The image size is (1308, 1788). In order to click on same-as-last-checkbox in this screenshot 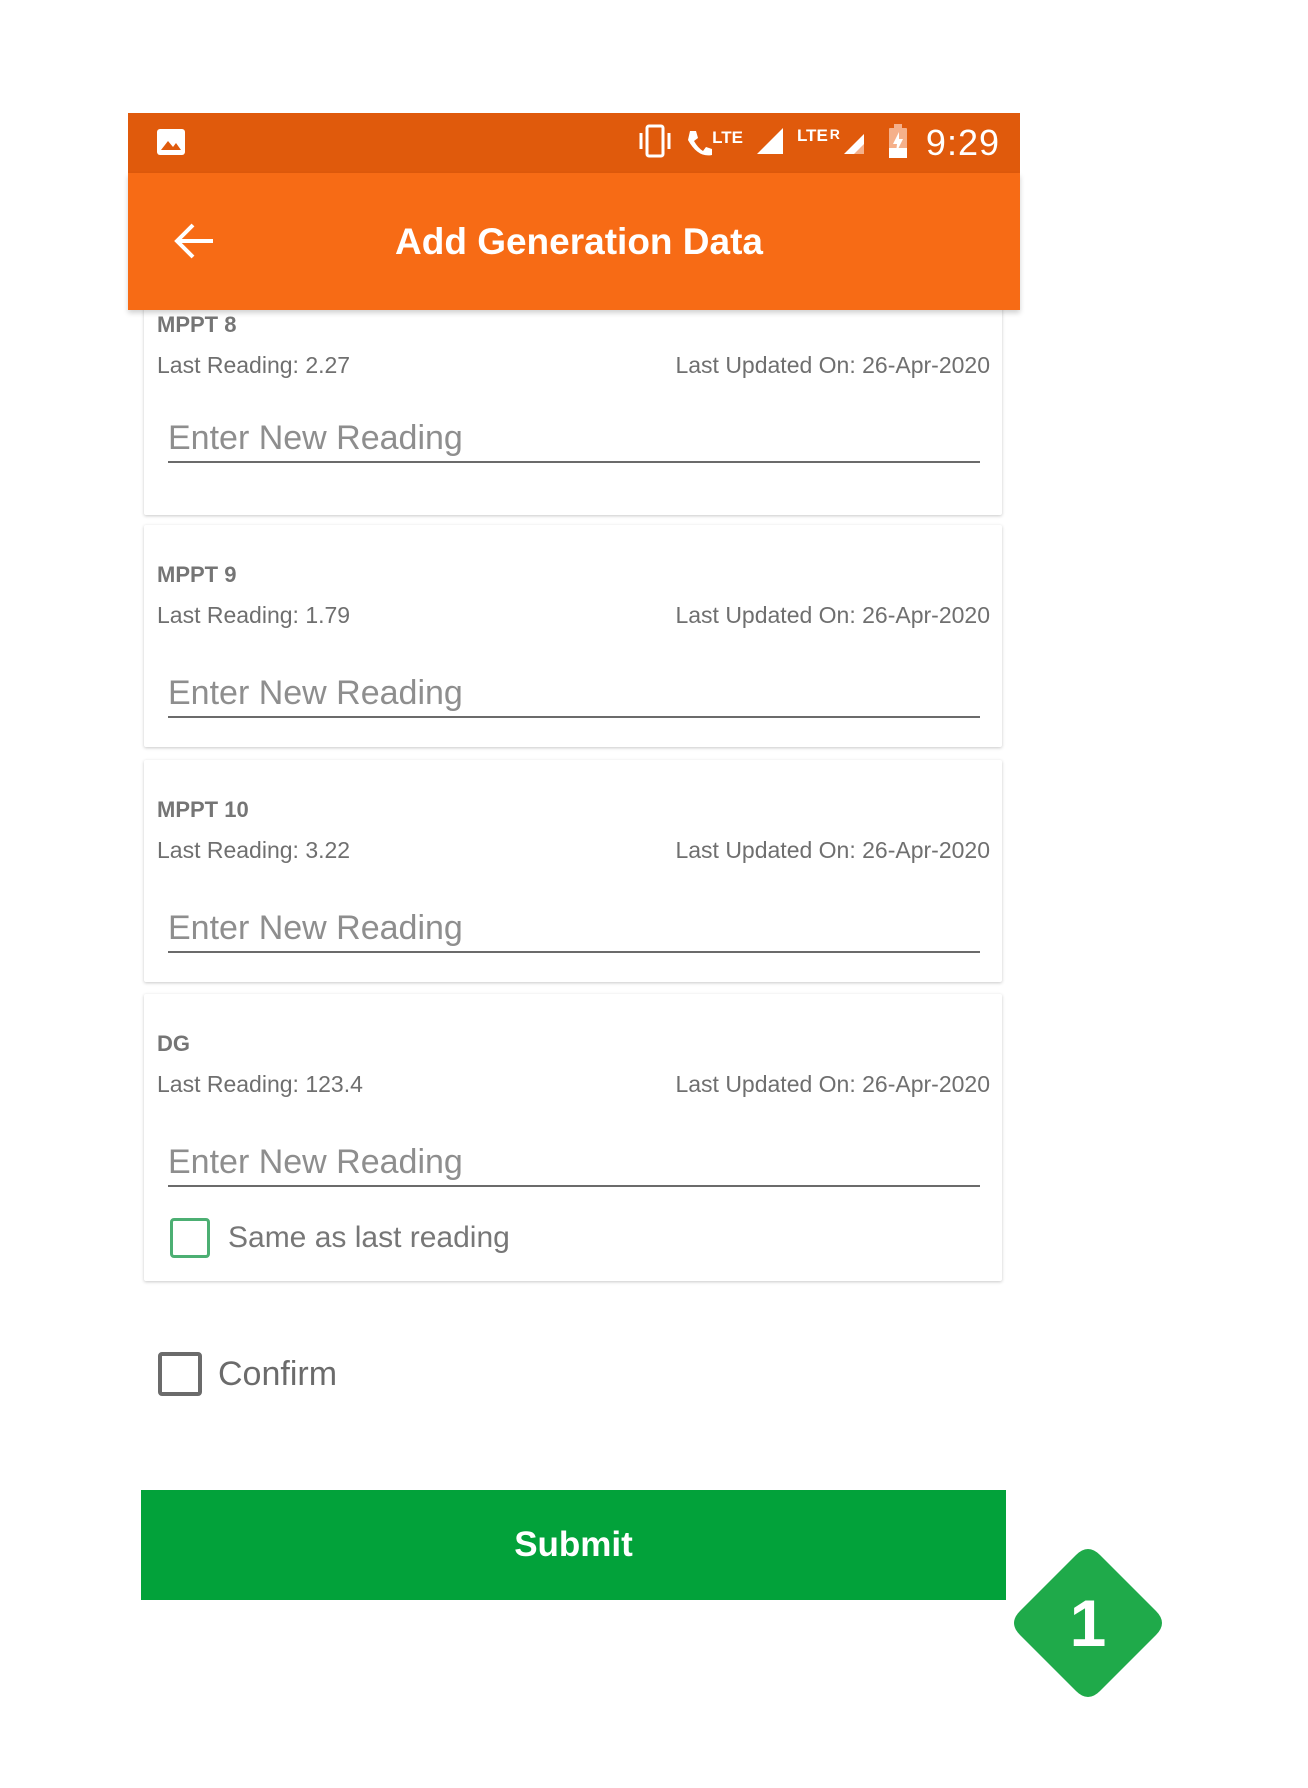, I will do `click(190, 1238)`.